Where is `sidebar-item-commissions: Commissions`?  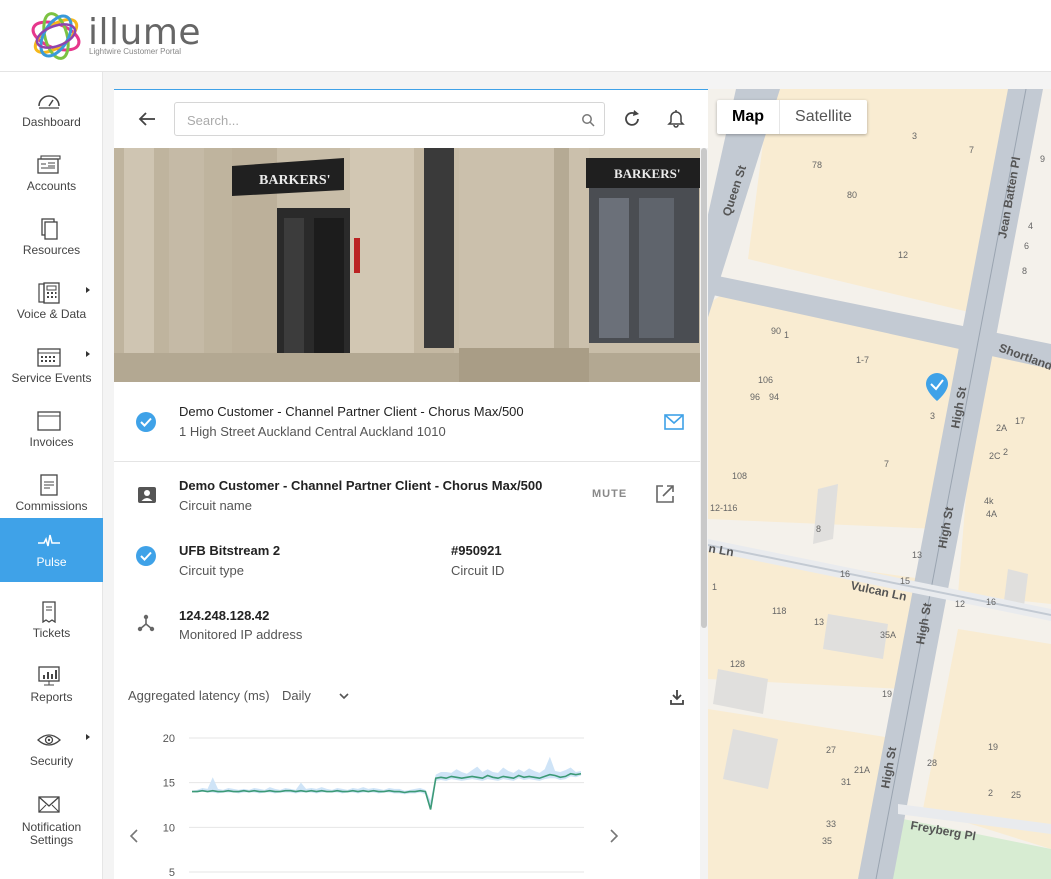 sidebar-item-commissions: Commissions is located at coordinates (51, 494).